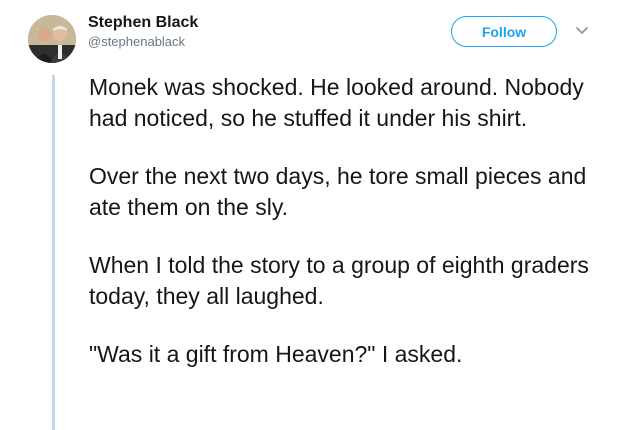 The width and height of the screenshot is (621, 430). I want to click on chevron-down-icon, so click(582, 31).